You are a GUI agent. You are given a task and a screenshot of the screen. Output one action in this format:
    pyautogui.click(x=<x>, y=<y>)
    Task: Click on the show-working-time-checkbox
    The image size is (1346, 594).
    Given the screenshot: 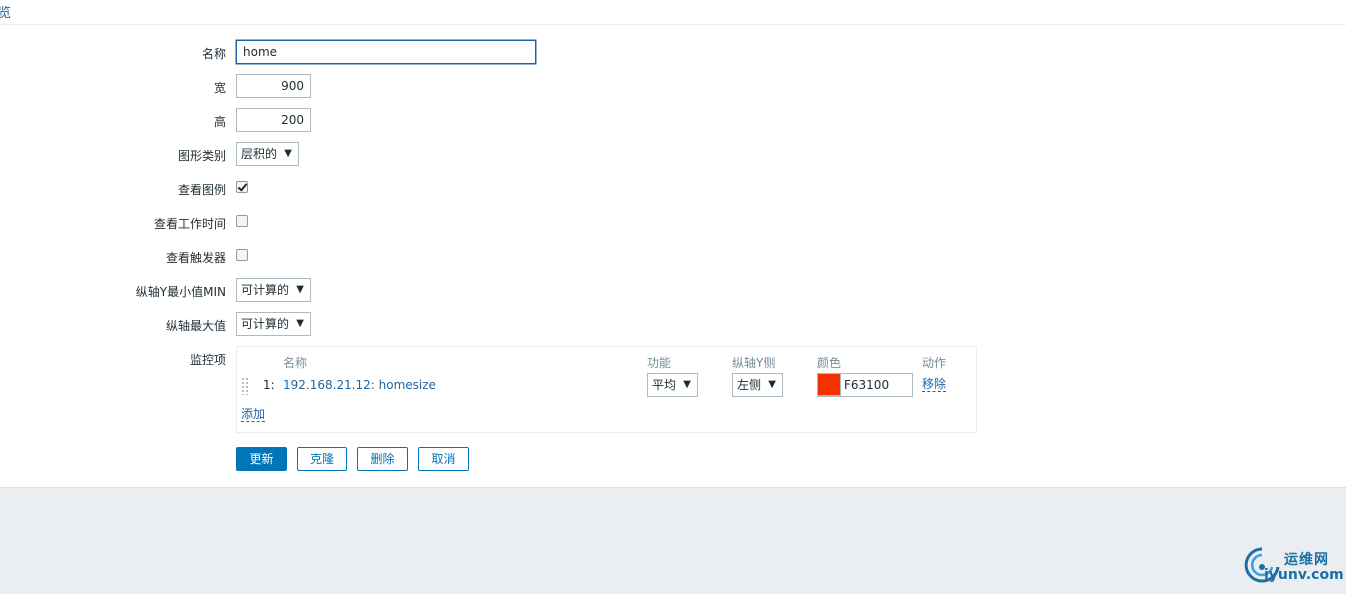 What is the action you would take?
    pyautogui.click(x=242, y=221)
    